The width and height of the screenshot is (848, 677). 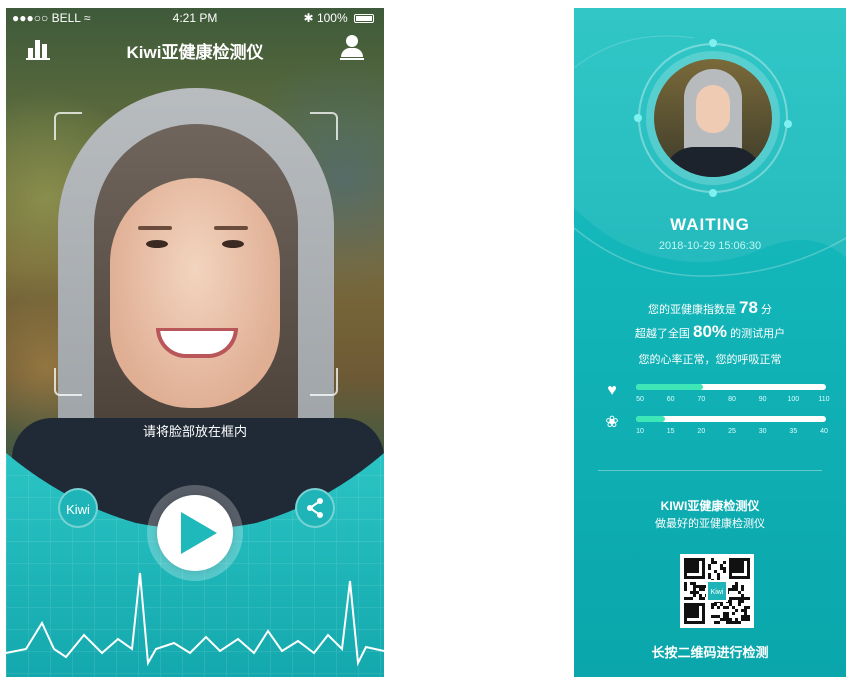 What do you see at coordinates (650, 419) in the screenshot?
I see `breathing-bar-fill` at bounding box center [650, 419].